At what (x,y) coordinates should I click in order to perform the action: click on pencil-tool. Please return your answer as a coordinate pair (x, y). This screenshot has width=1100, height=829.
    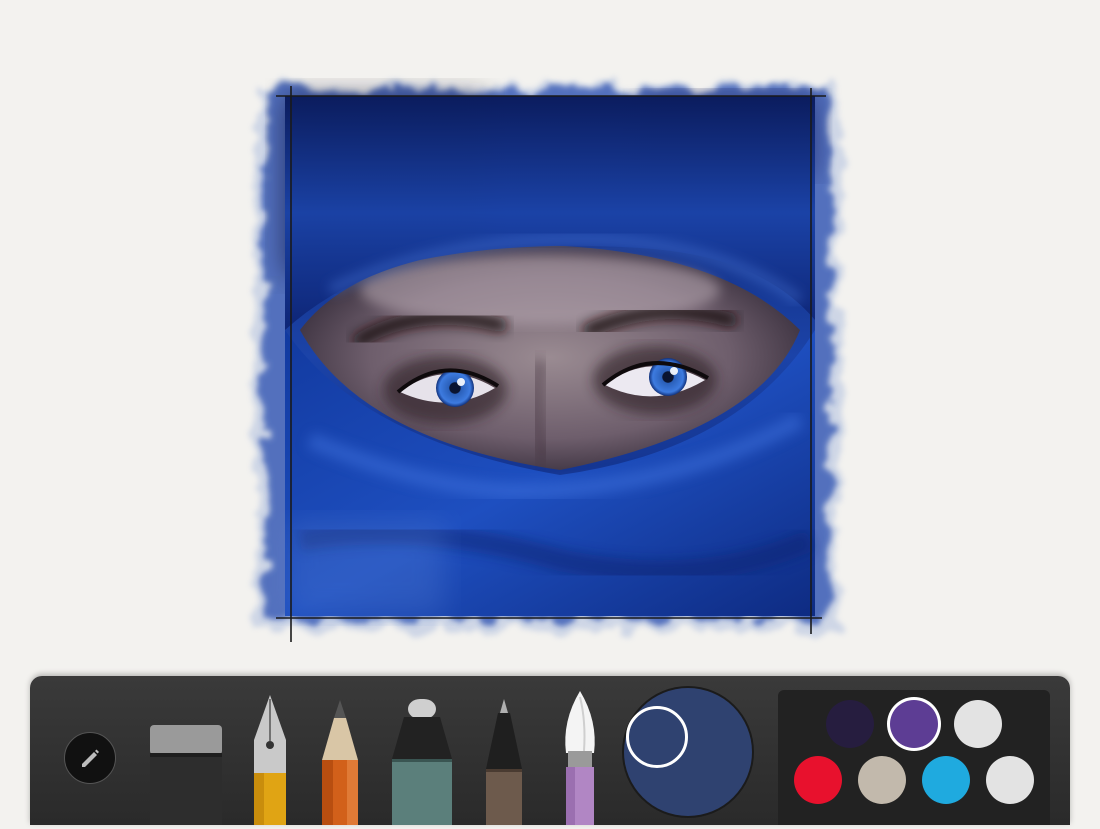
    Looking at the image, I should click on (340, 762).